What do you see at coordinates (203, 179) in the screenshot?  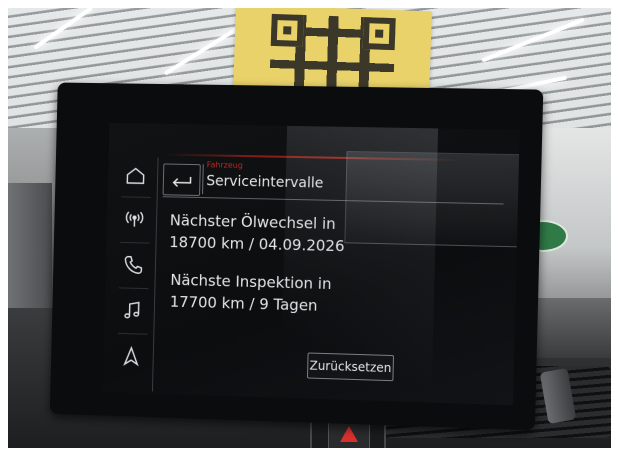 I see `header-divider` at bounding box center [203, 179].